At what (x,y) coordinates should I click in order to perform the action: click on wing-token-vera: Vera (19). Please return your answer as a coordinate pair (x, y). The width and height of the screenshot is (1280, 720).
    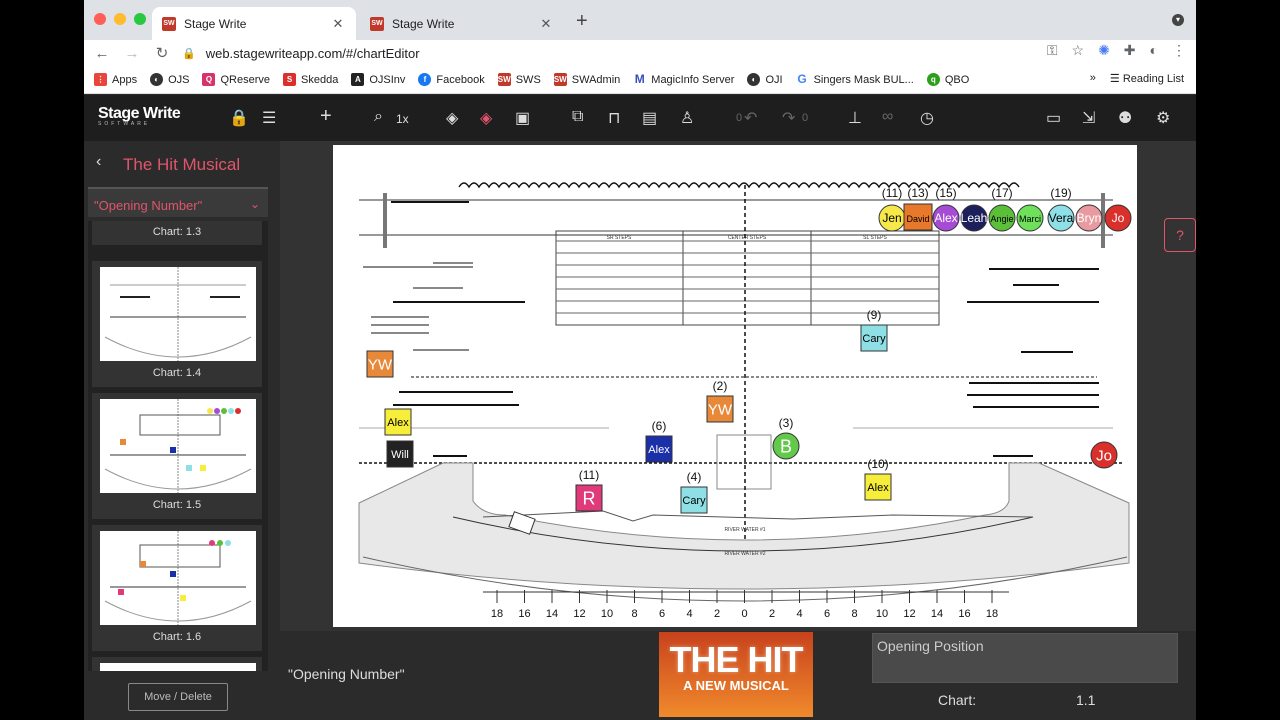
    Looking at the image, I should click on (1061, 209).